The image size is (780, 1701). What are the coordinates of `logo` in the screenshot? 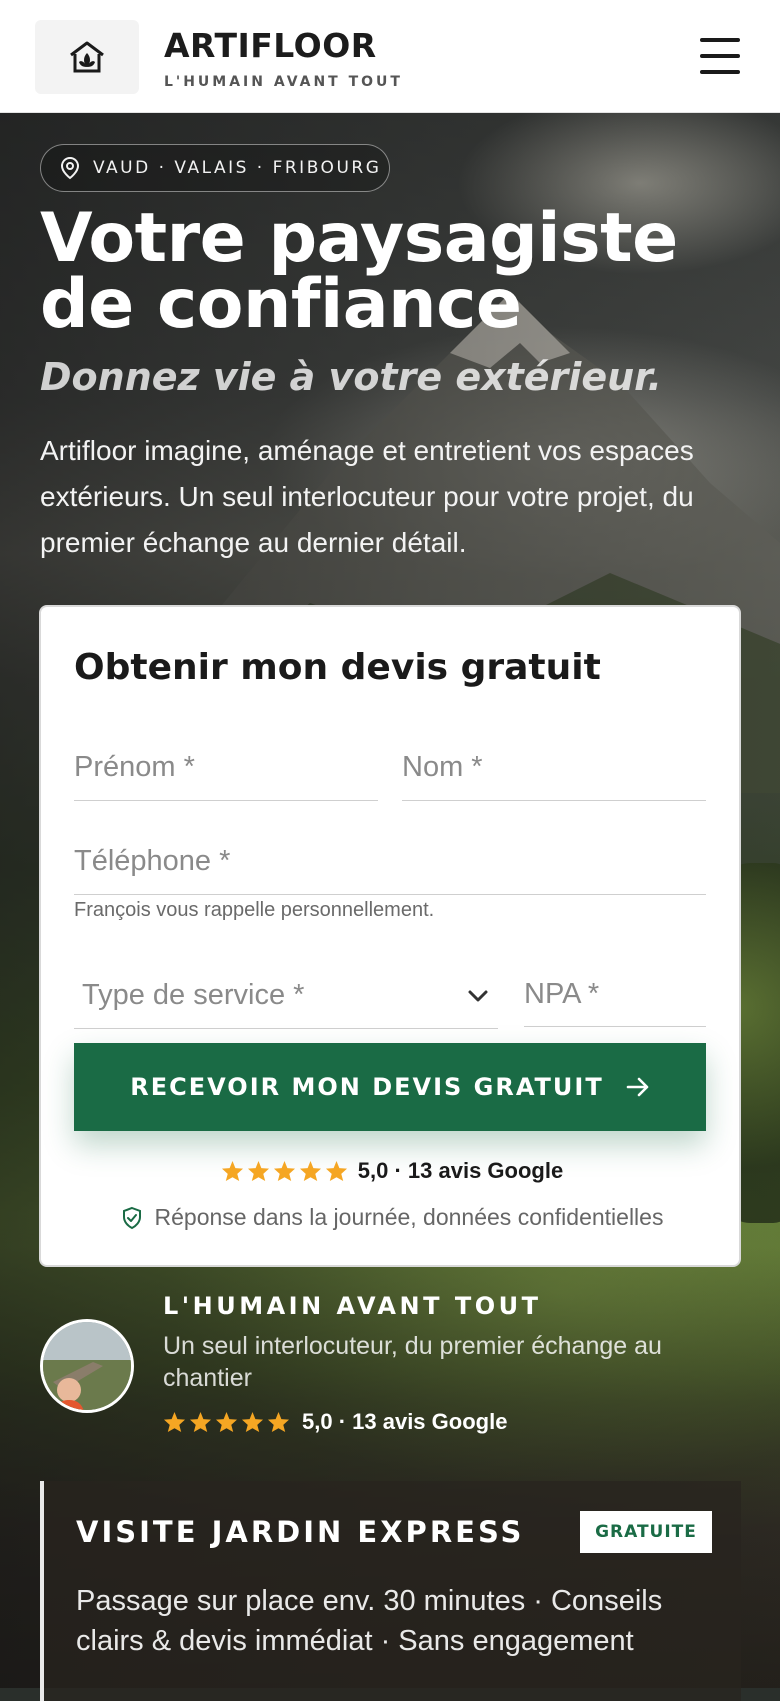 It's located at (87, 57).